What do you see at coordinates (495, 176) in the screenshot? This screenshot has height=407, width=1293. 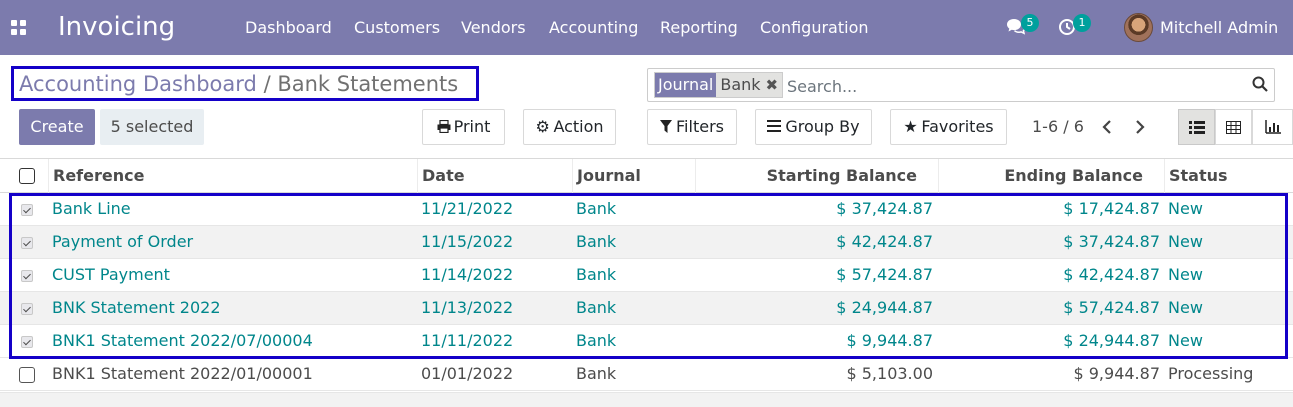 I see `column-date: Date` at bounding box center [495, 176].